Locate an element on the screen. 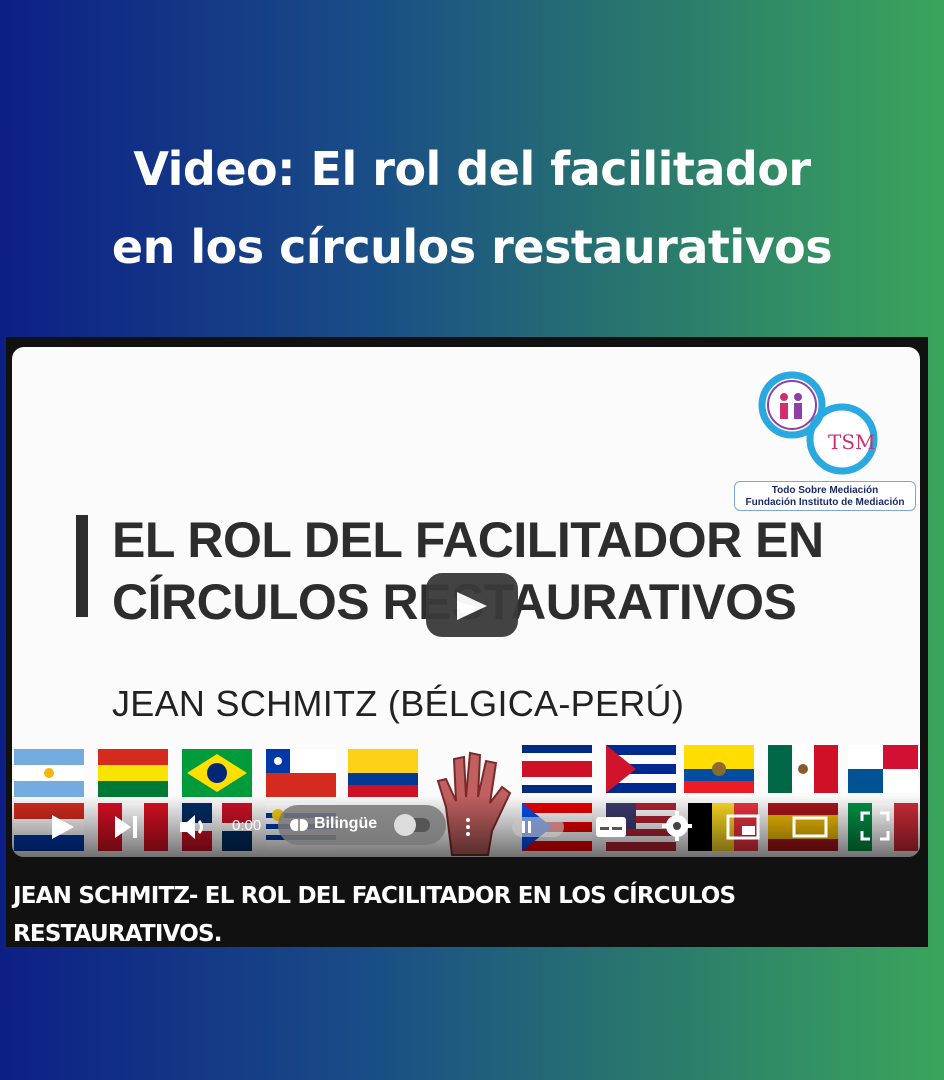 This screenshot has width=944, height=1080. flag-colombia-icon is located at coordinates (383, 773).